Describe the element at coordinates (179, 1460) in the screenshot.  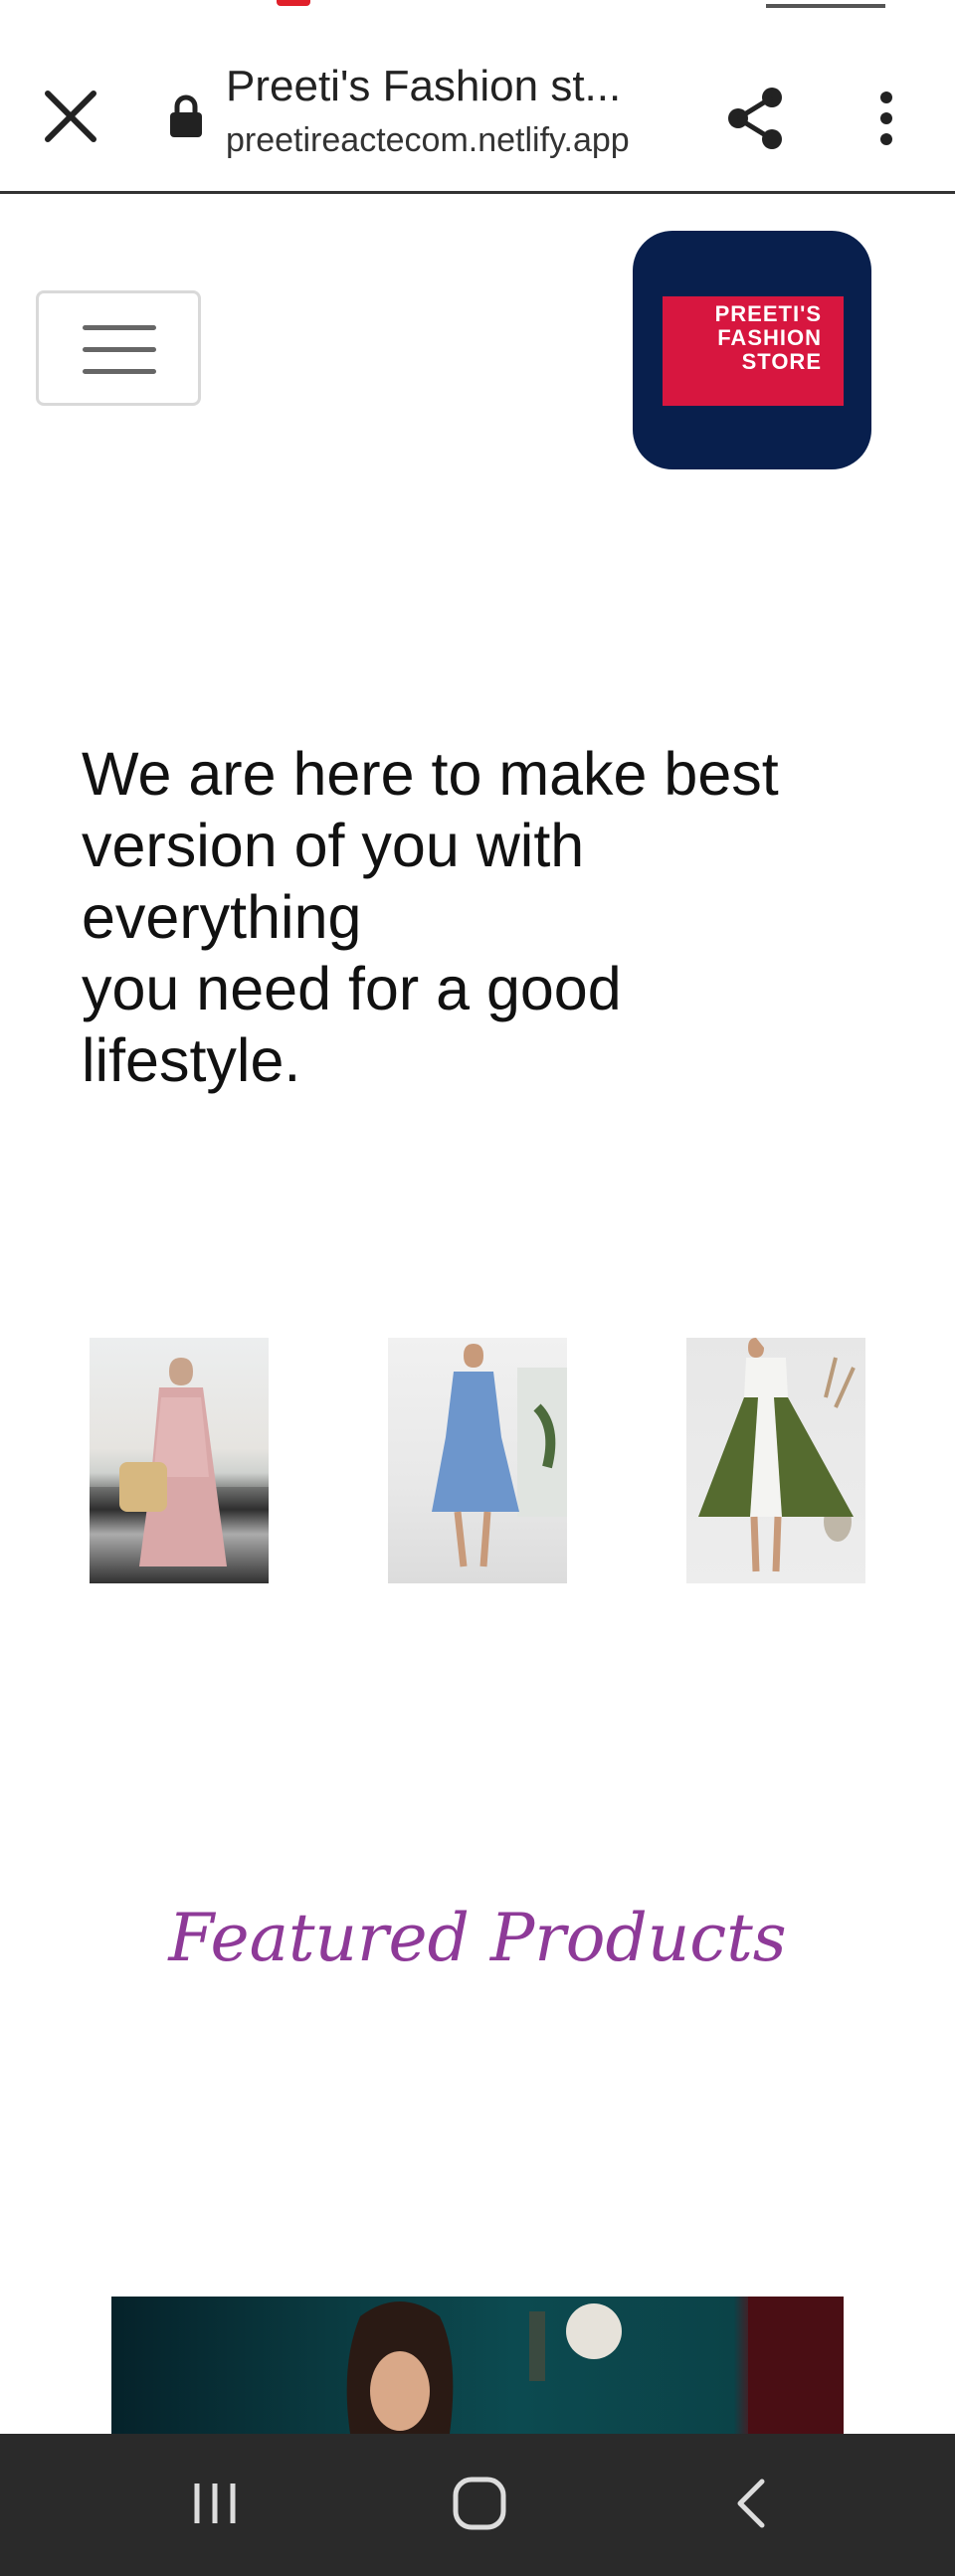
I see `gallery-image-pink-dress` at that location.